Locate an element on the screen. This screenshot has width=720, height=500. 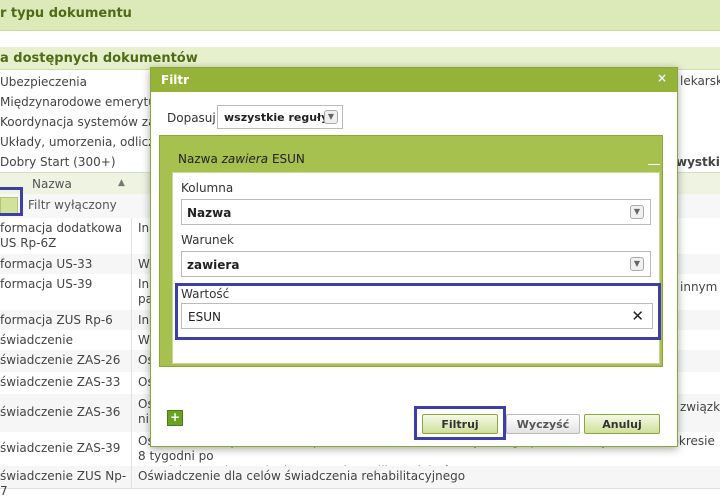
row-name: świadczenie USA/PL11 is located at coordinates (66, 346).